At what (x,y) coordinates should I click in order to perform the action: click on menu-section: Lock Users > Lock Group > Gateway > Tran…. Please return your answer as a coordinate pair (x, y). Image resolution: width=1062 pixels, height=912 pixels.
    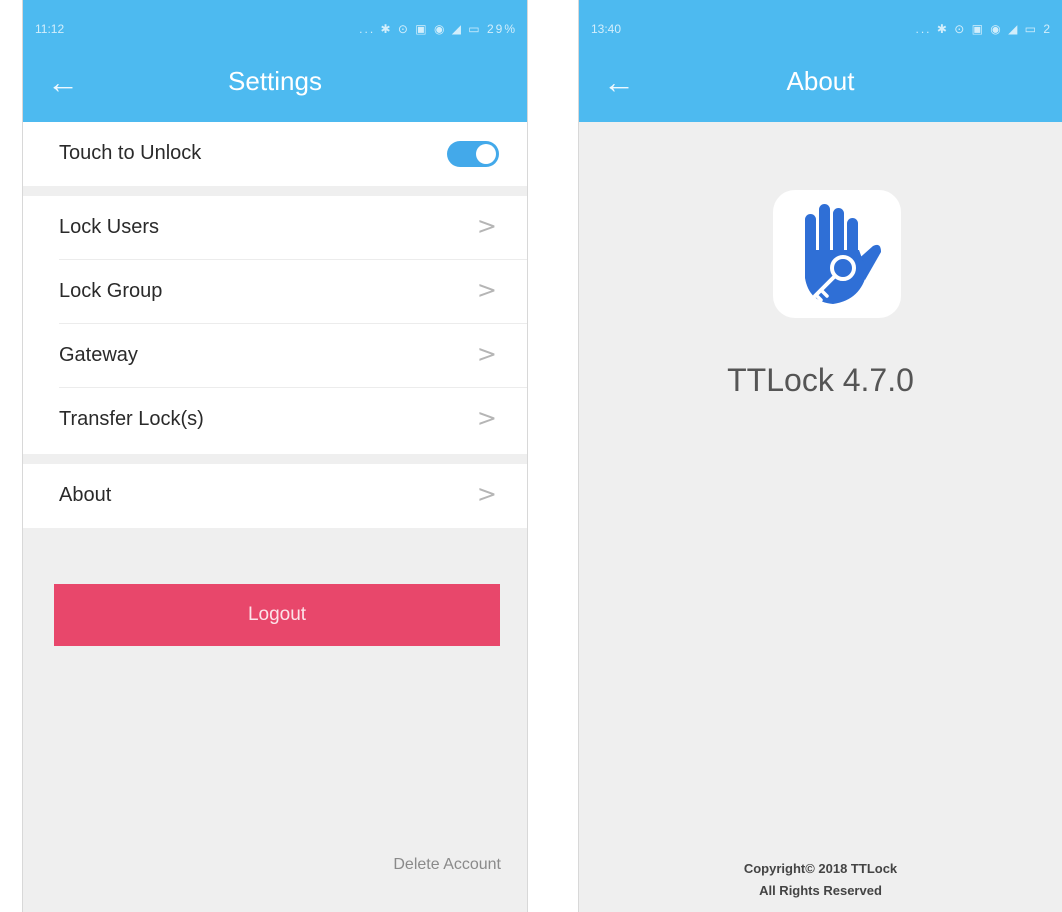
    Looking at the image, I should click on (275, 325).